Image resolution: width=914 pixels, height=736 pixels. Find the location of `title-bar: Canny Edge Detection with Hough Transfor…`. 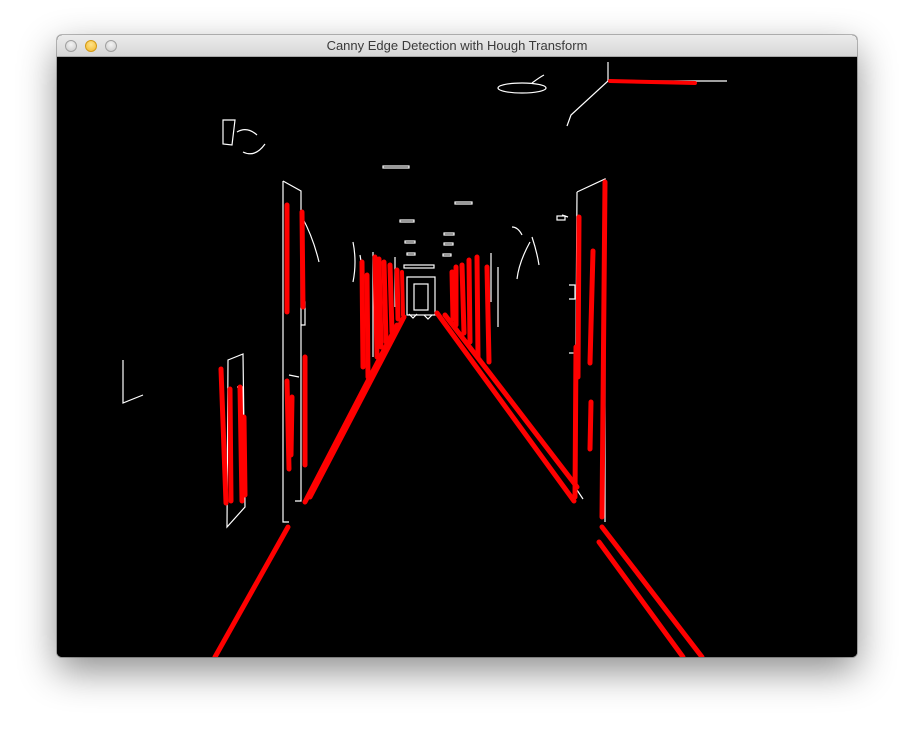

title-bar: Canny Edge Detection with Hough Transfor… is located at coordinates (457, 46).